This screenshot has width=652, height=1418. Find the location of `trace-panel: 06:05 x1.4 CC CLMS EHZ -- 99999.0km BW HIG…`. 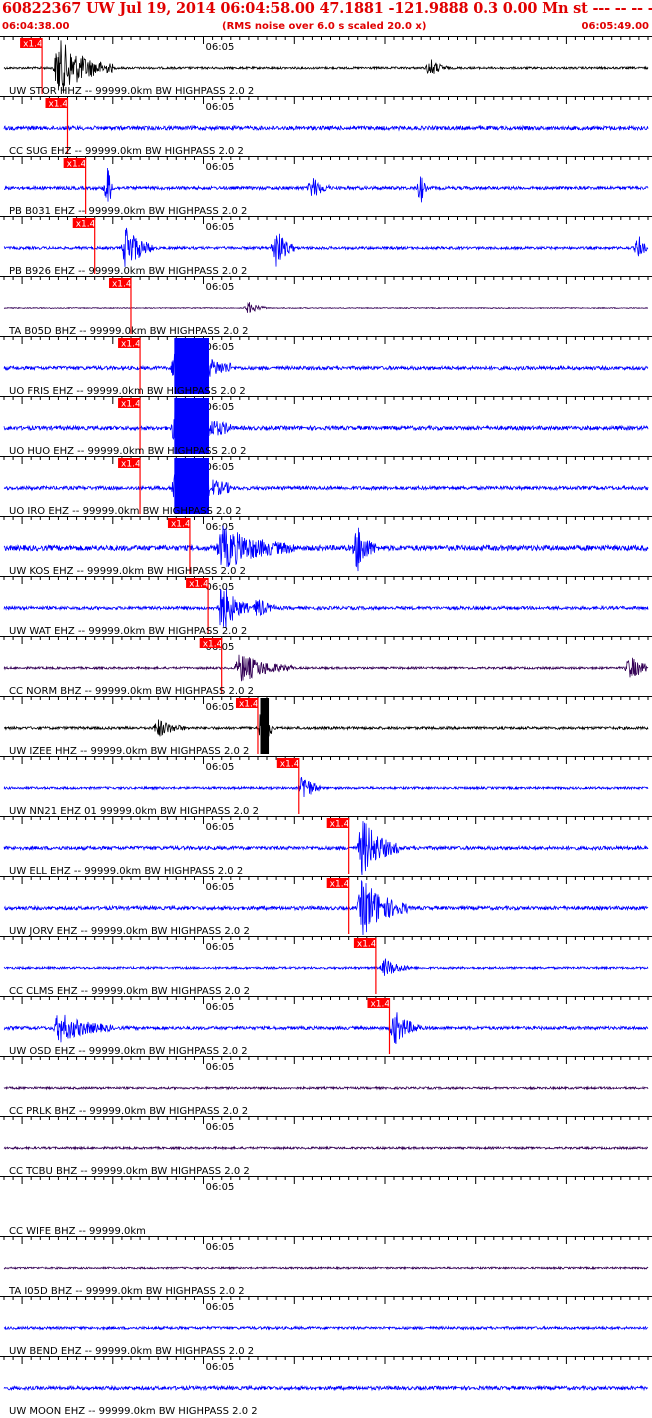

trace-panel: 06:05 x1.4 CC CLMS EHZ -- 99999.0km BW HIG… is located at coordinates (326, 966).